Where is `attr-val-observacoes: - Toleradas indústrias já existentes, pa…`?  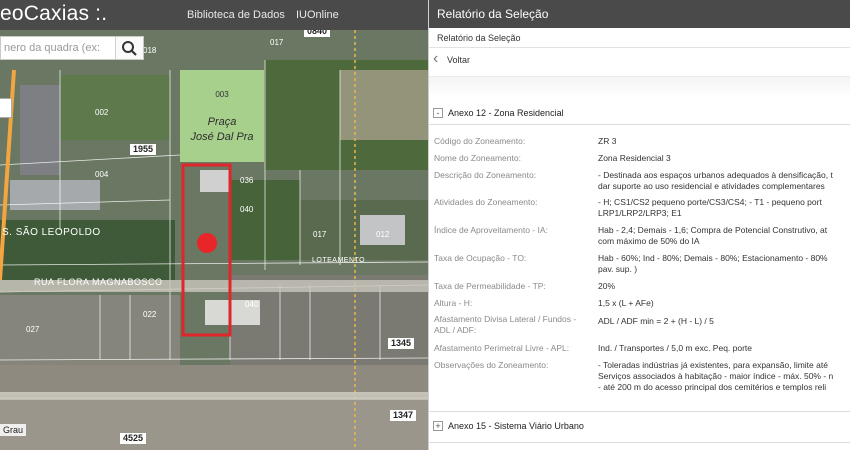 attr-val-observacoes: - Toleradas indústrias já existentes, pa… is located at coordinates (713, 365).